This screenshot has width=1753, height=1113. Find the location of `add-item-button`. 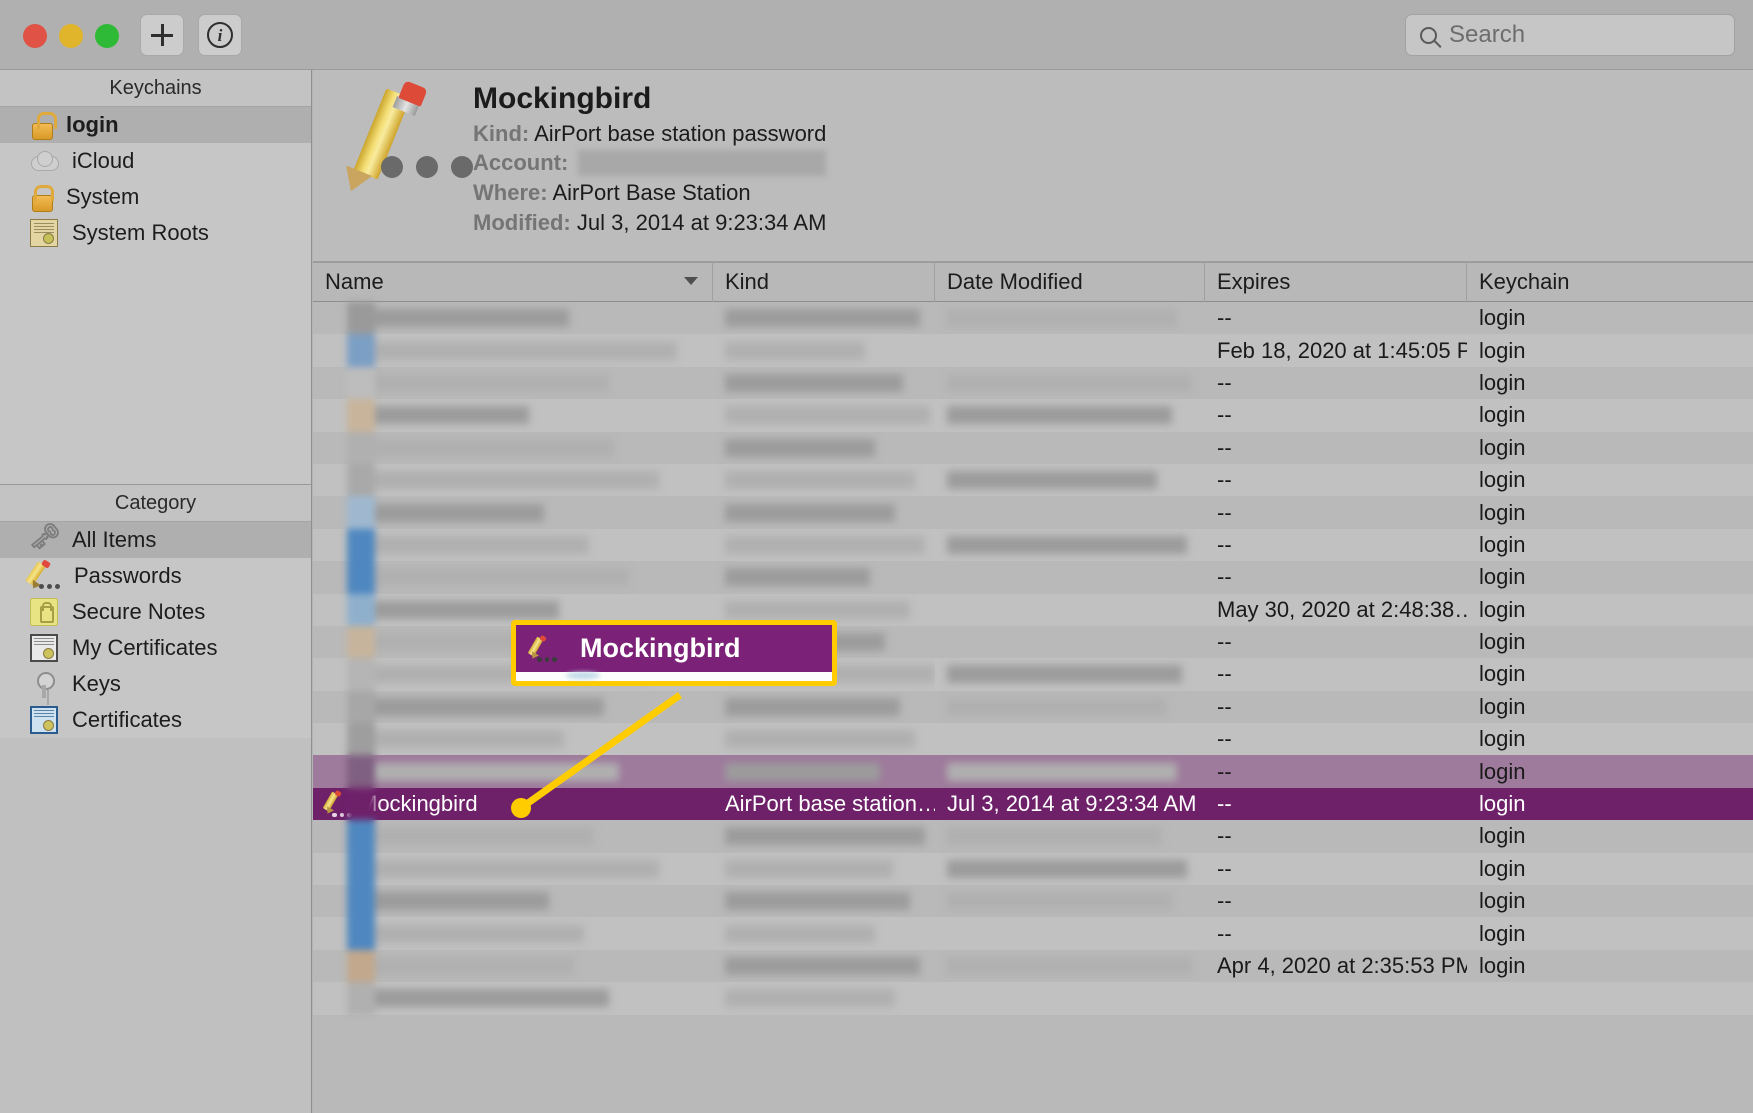

add-item-button is located at coordinates (162, 35).